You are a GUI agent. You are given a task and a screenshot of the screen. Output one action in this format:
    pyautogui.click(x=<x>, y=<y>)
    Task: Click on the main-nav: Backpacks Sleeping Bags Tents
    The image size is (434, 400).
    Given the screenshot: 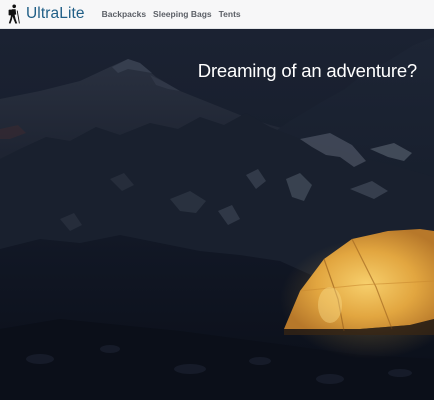 What is the action you would take?
    pyautogui.click(x=175, y=14)
    